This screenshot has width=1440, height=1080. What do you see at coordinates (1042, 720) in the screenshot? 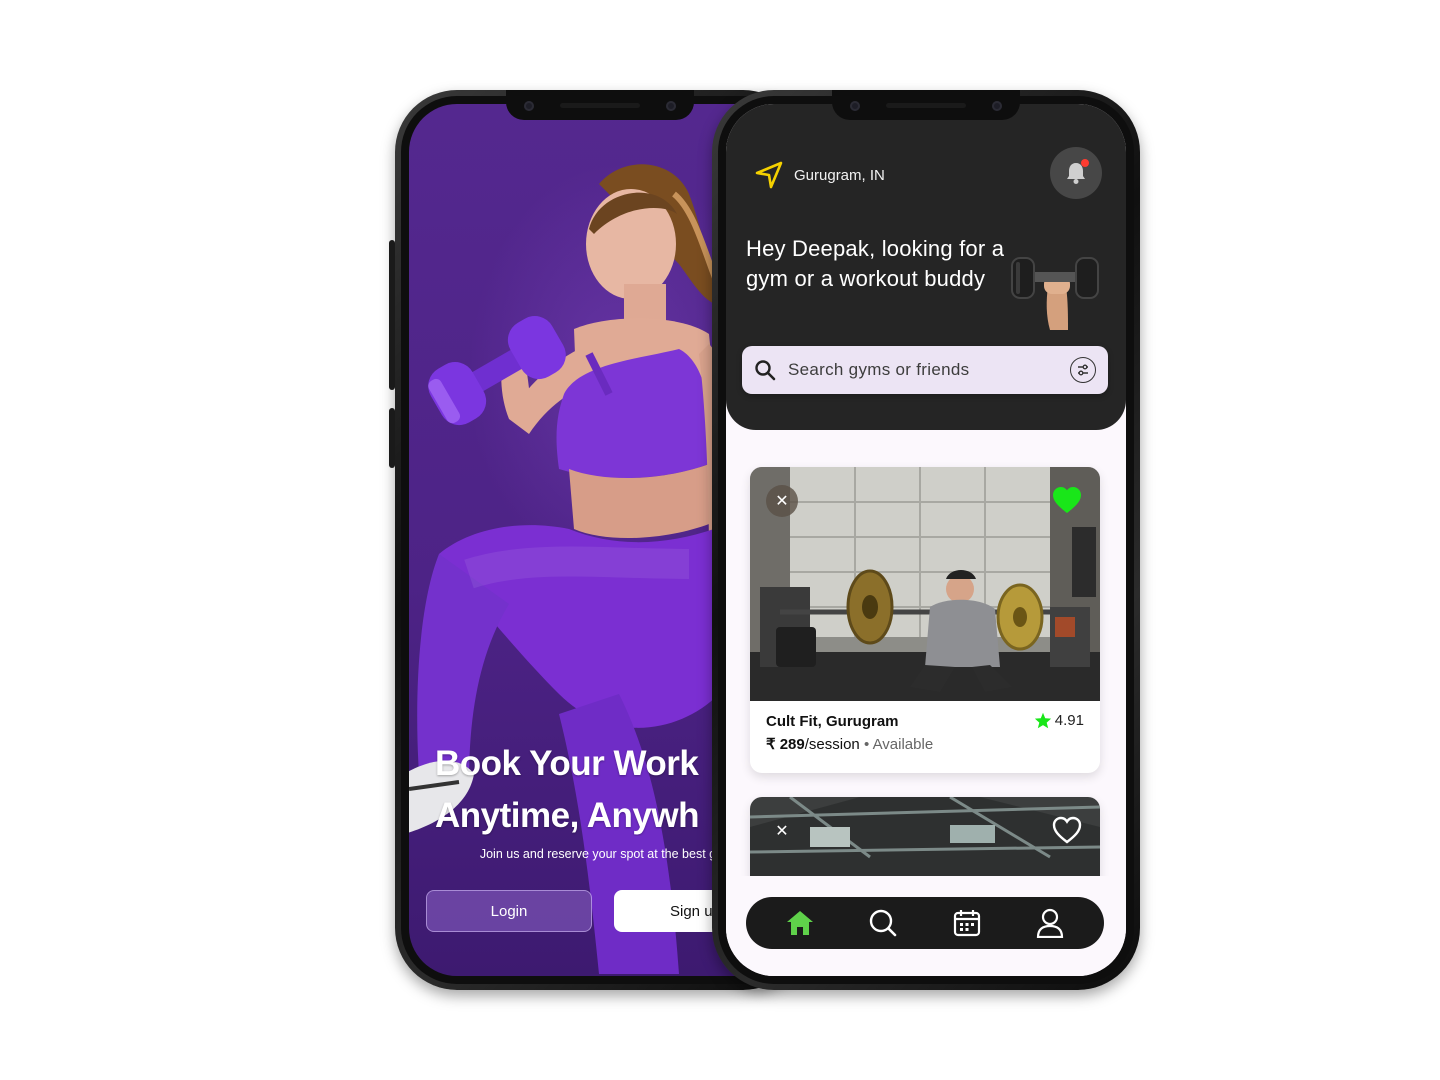
I see `star-icon` at bounding box center [1042, 720].